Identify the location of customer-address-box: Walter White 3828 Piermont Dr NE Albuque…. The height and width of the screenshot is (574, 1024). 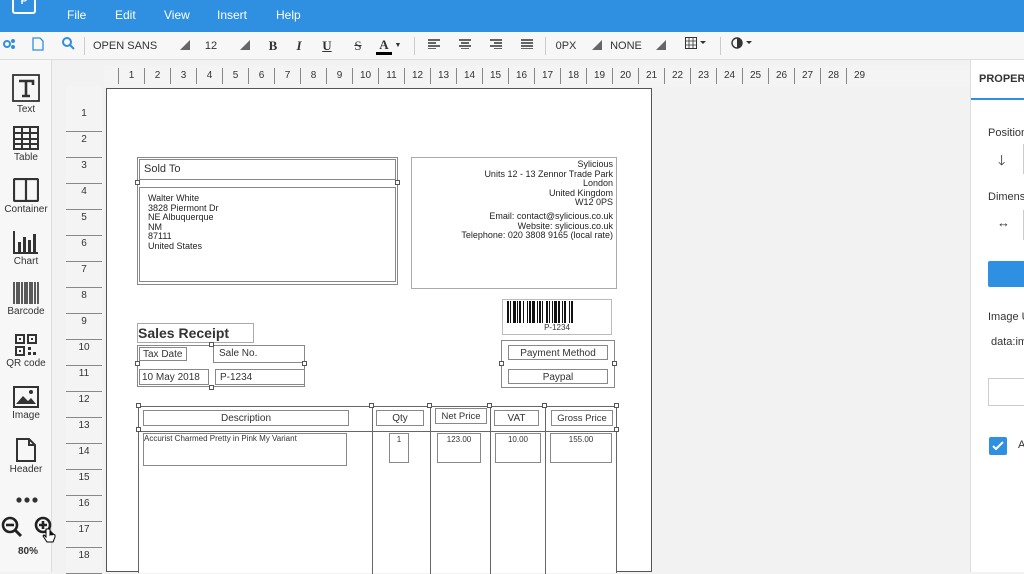
(267, 234).